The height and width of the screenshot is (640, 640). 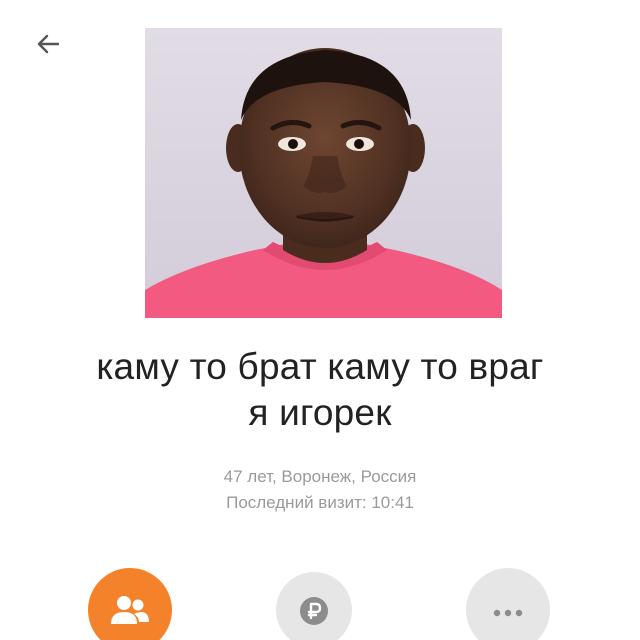 I want to click on profile-name: каму то брат каму то враг я игорек, so click(x=320, y=390).